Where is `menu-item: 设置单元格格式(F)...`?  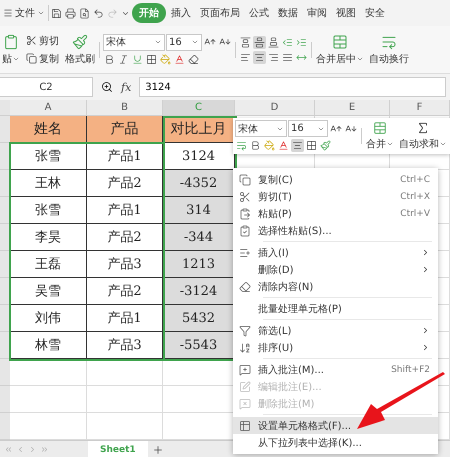 menu-item: 设置单元格格式(F)... is located at coordinates (335, 425).